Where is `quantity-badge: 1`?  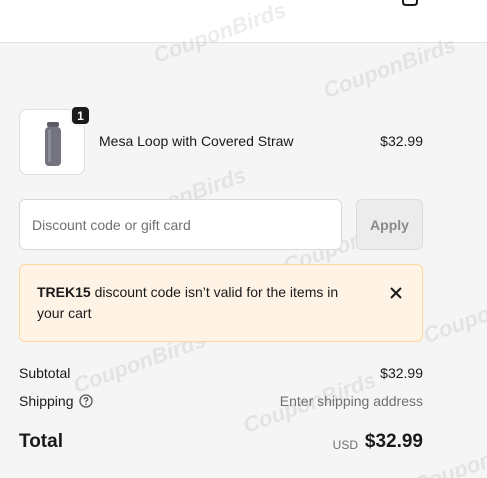
quantity-badge: 1 is located at coordinates (80, 115).